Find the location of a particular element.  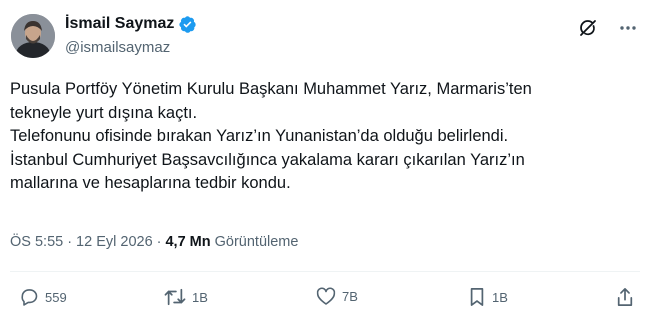

views-count: 4,7 Mn is located at coordinates (188, 242).